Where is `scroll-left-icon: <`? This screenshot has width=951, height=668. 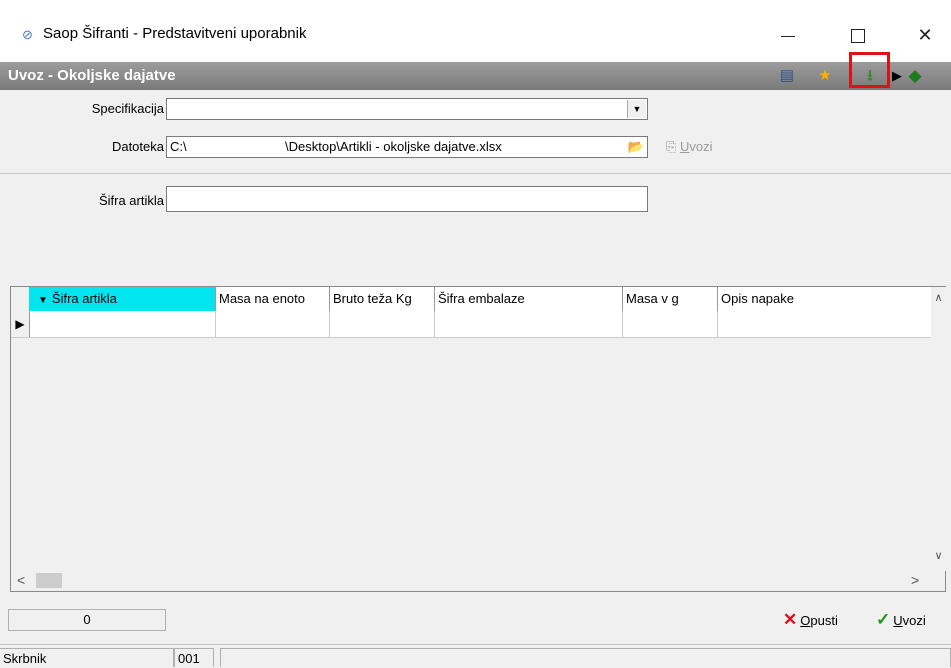 scroll-left-icon: < is located at coordinates (21, 580).